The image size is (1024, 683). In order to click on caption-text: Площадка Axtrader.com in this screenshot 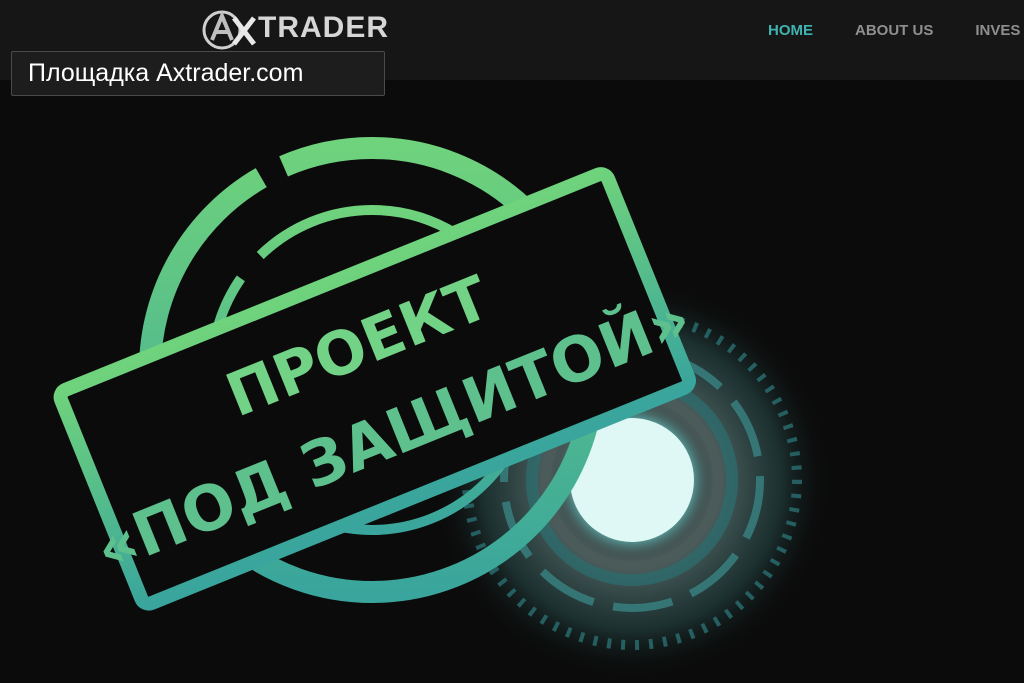, I will do `click(166, 73)`.